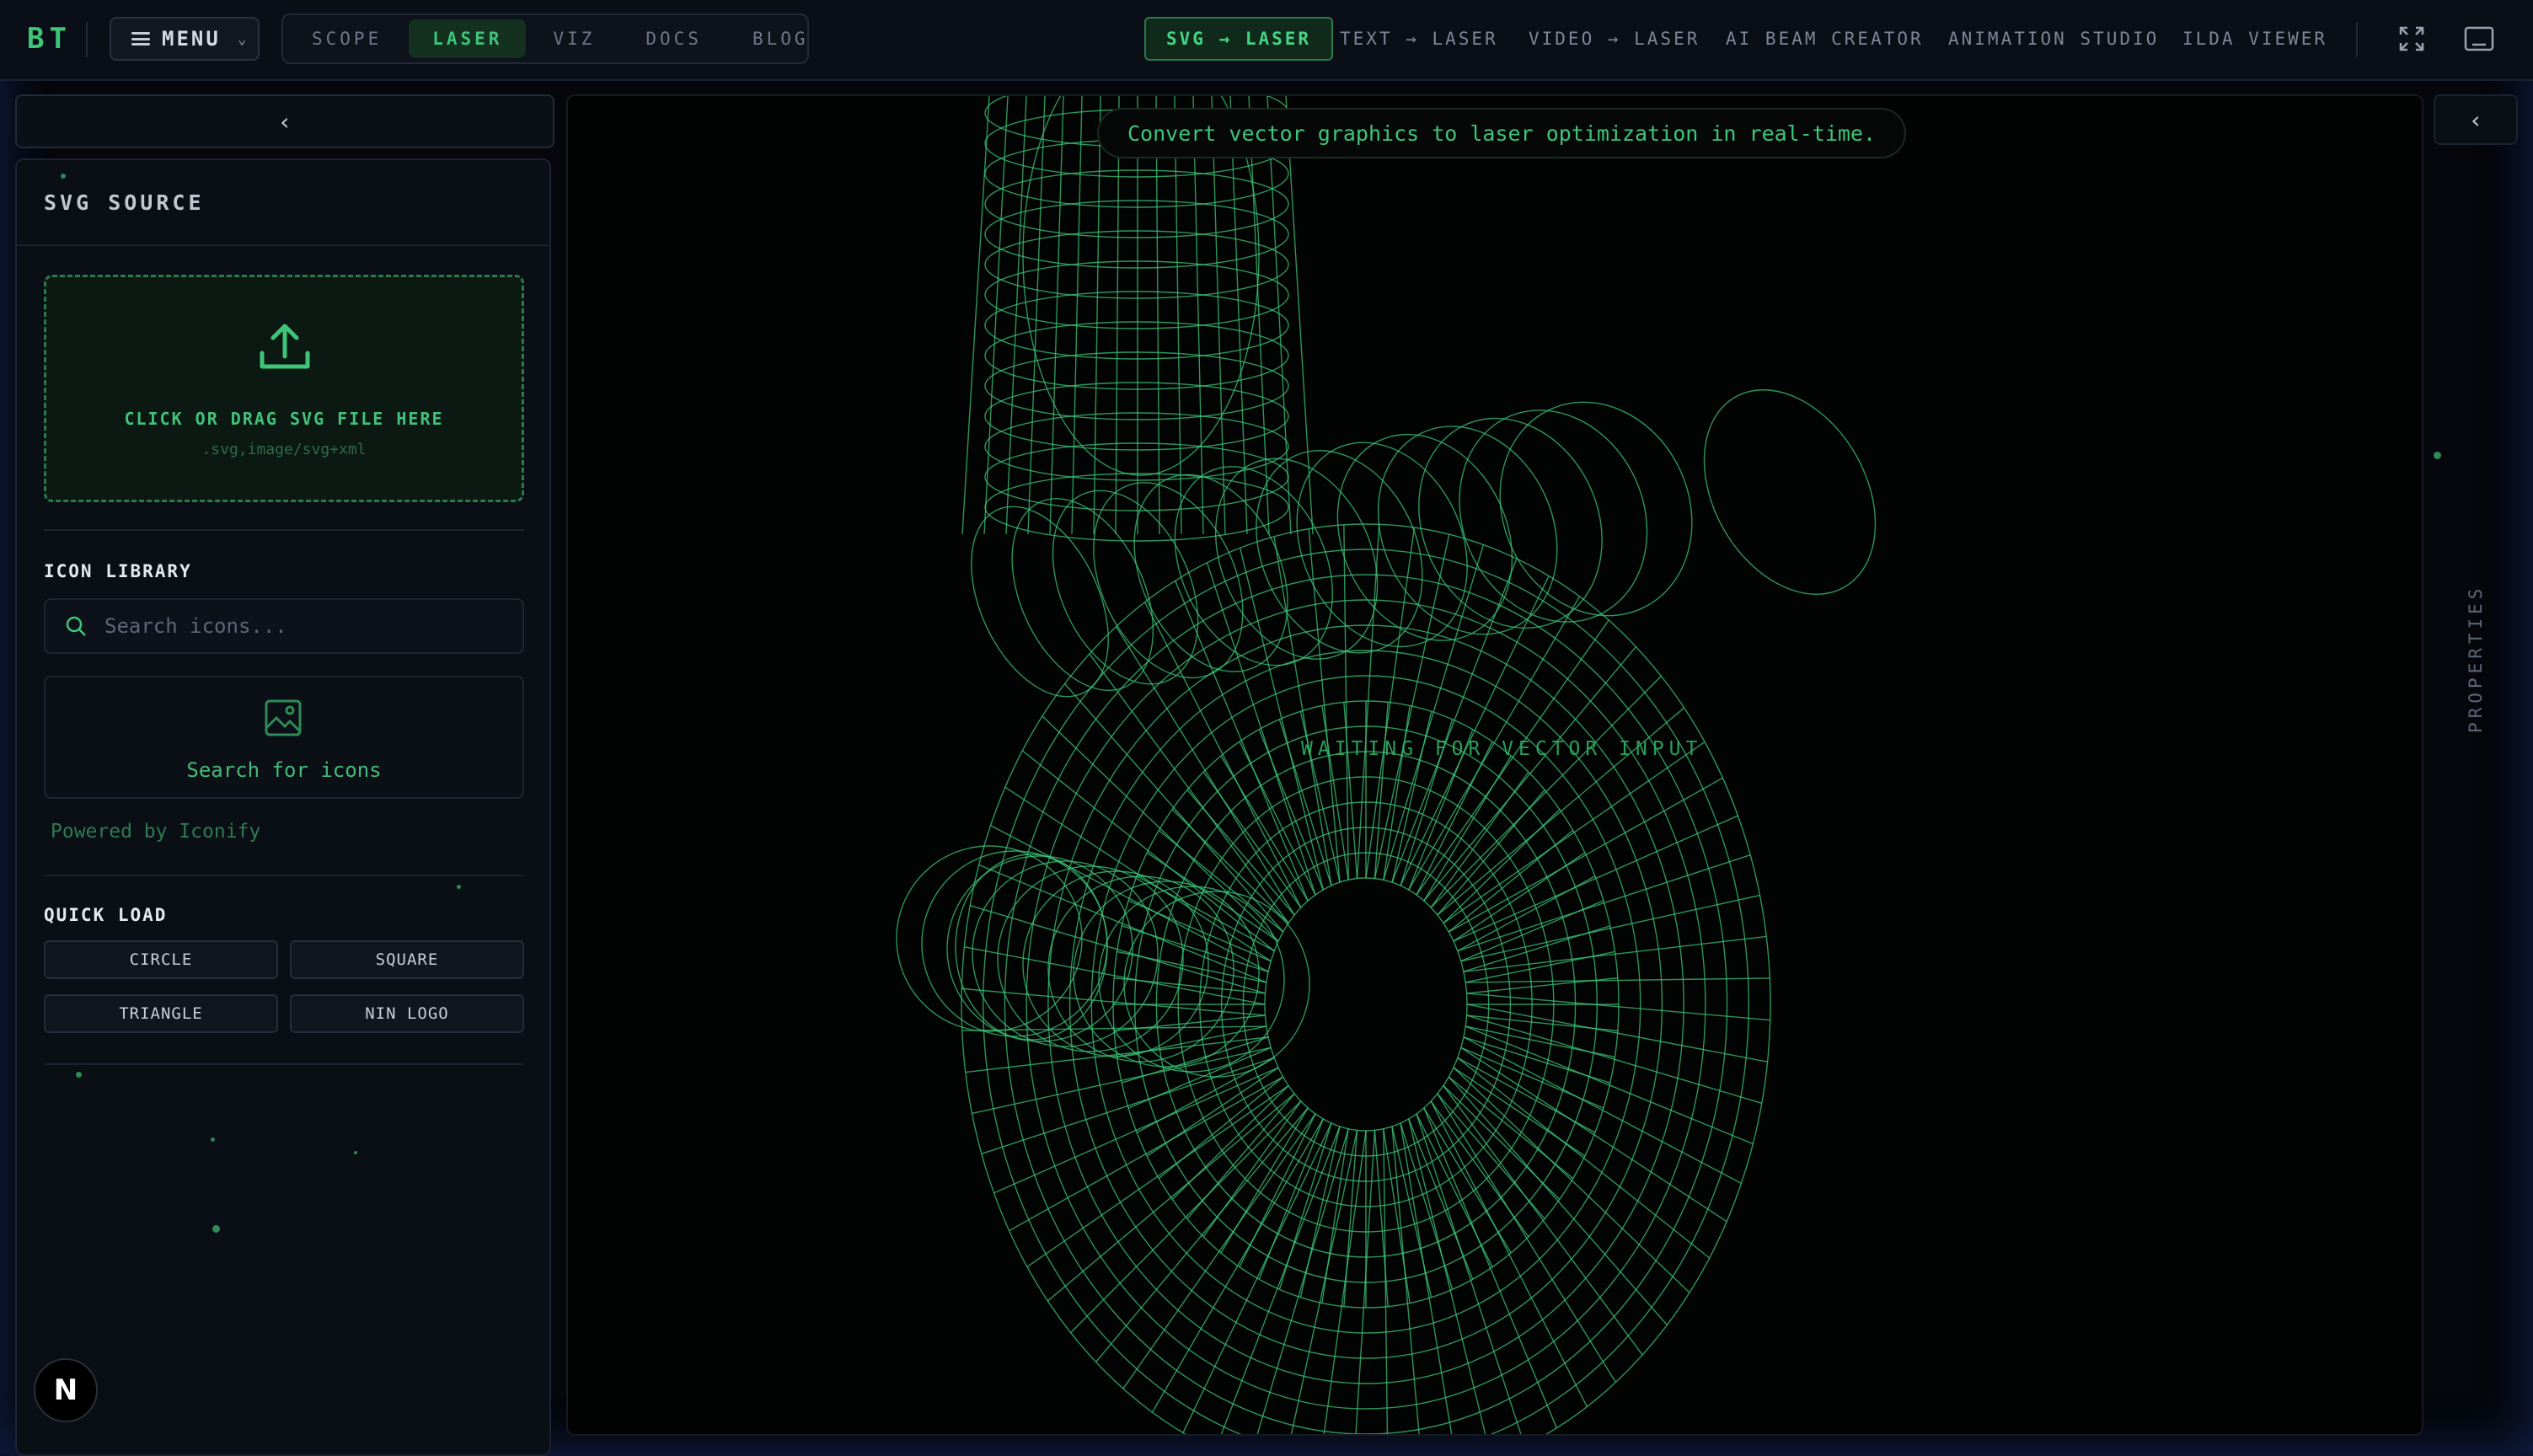 This screenshot has height=1456, width=2533. I want to click on app-logo: BT, so click(49, 39).